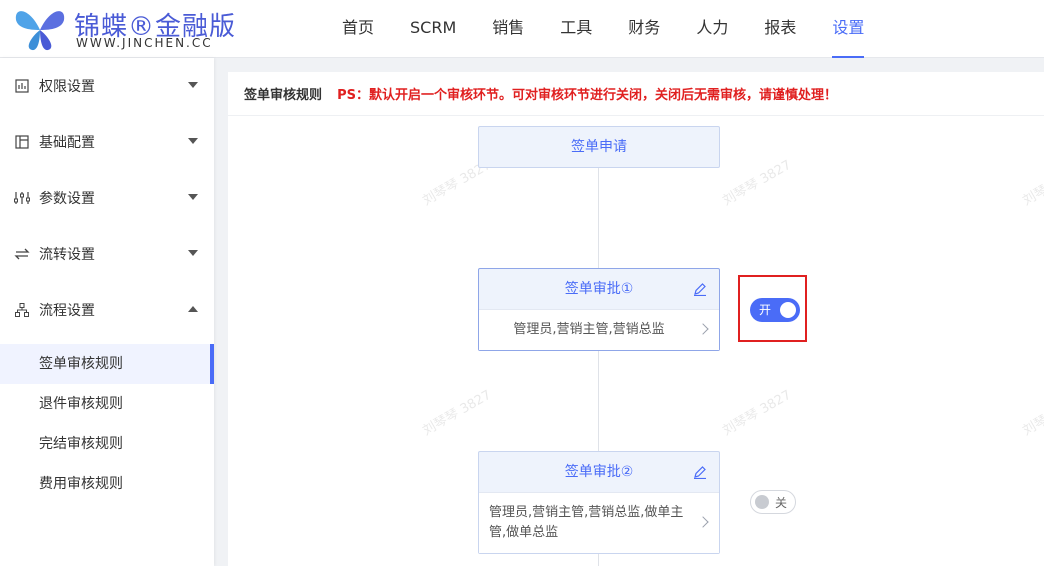 This screenshot has height=566, width=1044. What do you see at coordinates (848, 29) in the screenshot?
I see `nav-settings: 设置` at bounding box center [848, 29].